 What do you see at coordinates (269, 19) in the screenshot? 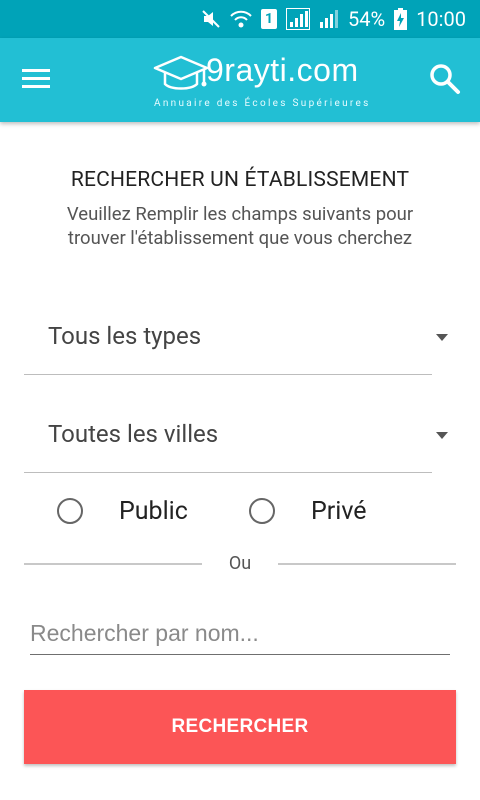
I see `sim-icon: 1` at bounding box center [269, 19].